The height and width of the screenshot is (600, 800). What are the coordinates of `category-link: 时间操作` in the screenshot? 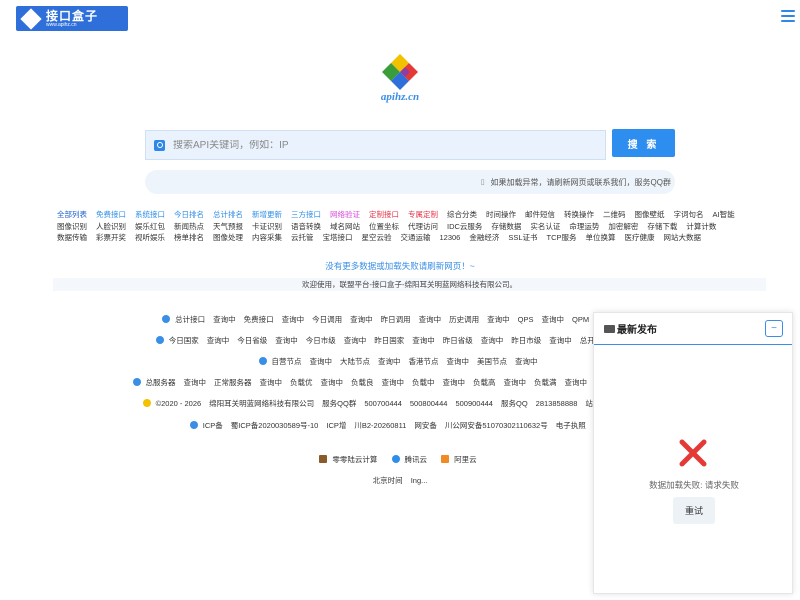 It's located at (501, 214).